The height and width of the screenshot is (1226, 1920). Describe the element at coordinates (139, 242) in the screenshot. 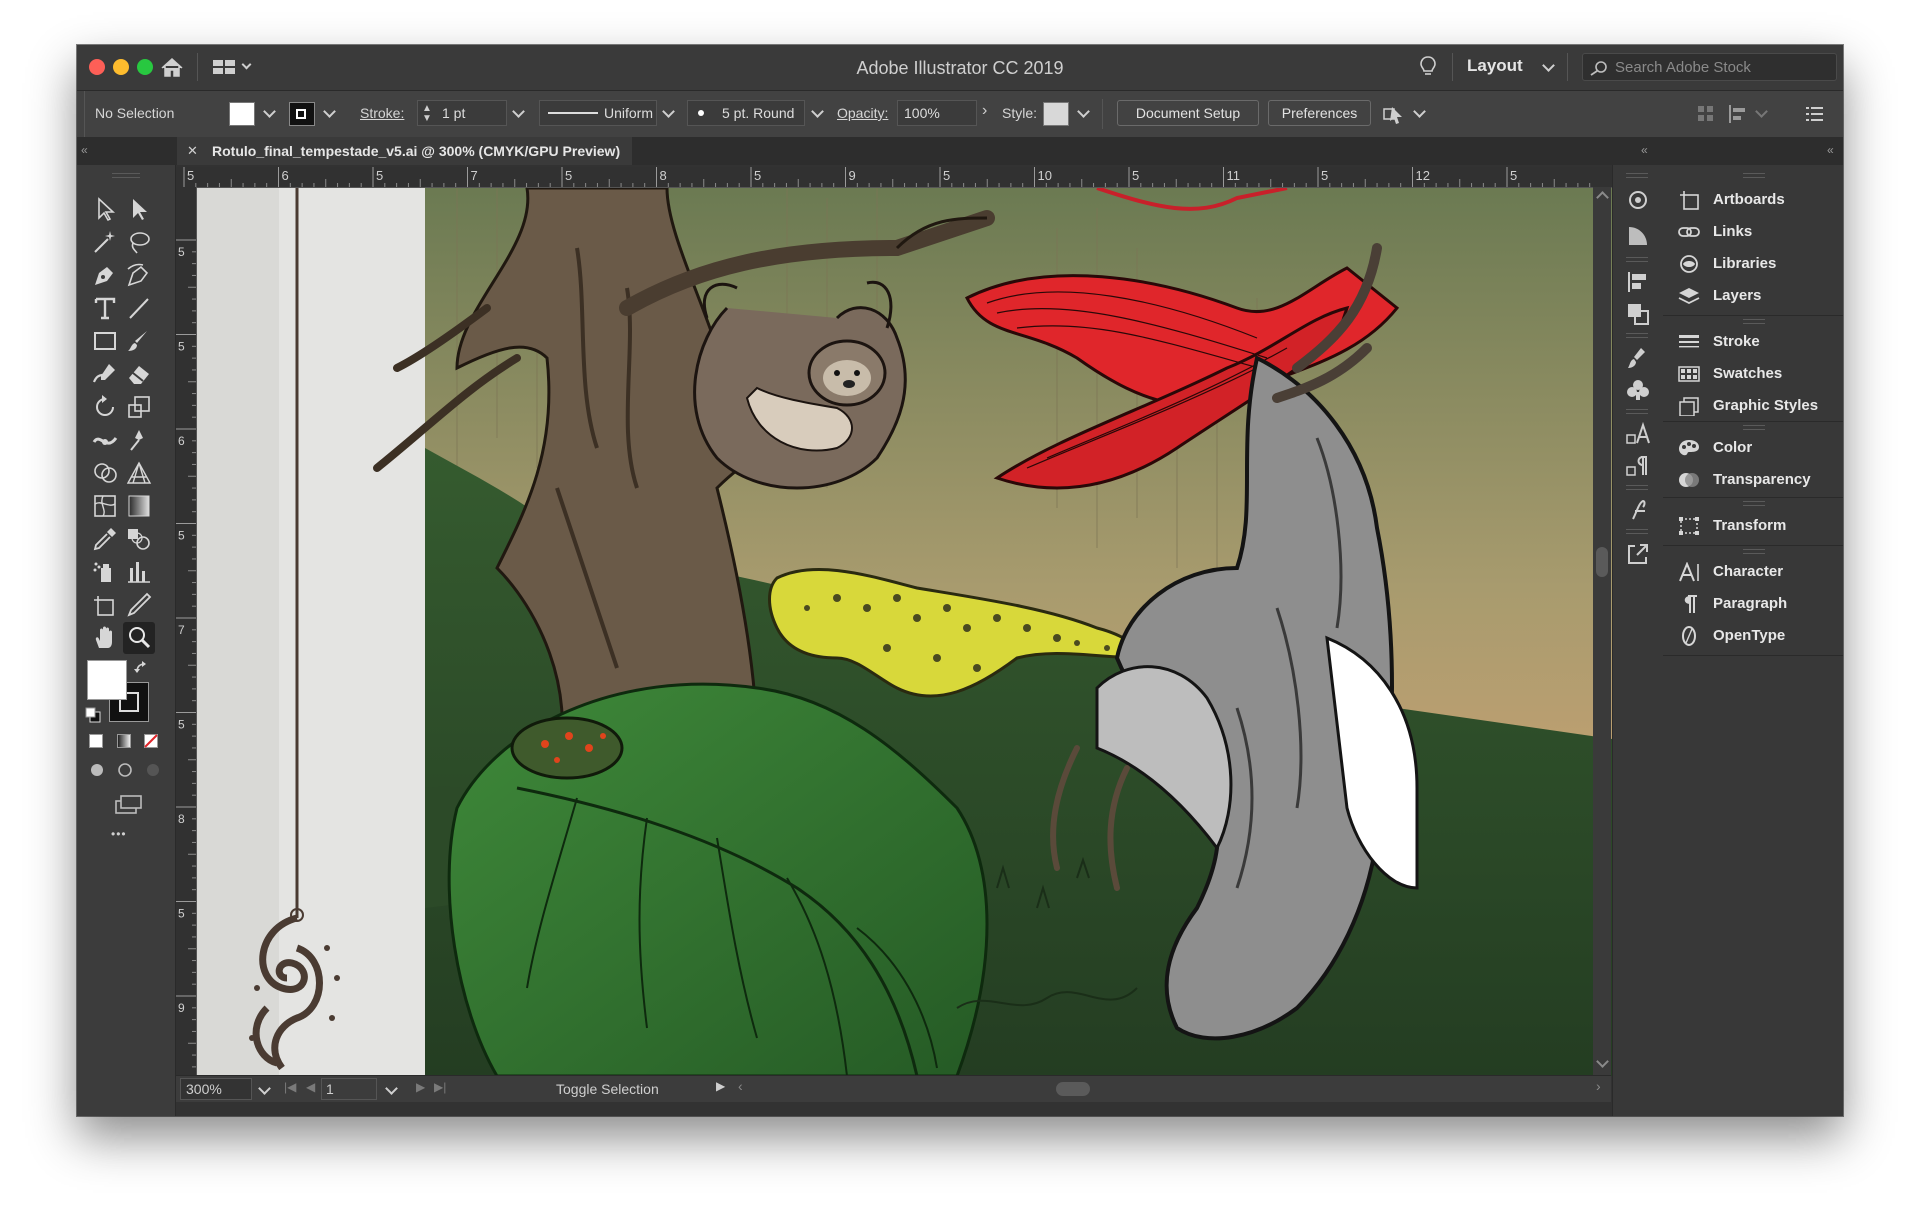

I see `lasso-tool-icon` at that location.